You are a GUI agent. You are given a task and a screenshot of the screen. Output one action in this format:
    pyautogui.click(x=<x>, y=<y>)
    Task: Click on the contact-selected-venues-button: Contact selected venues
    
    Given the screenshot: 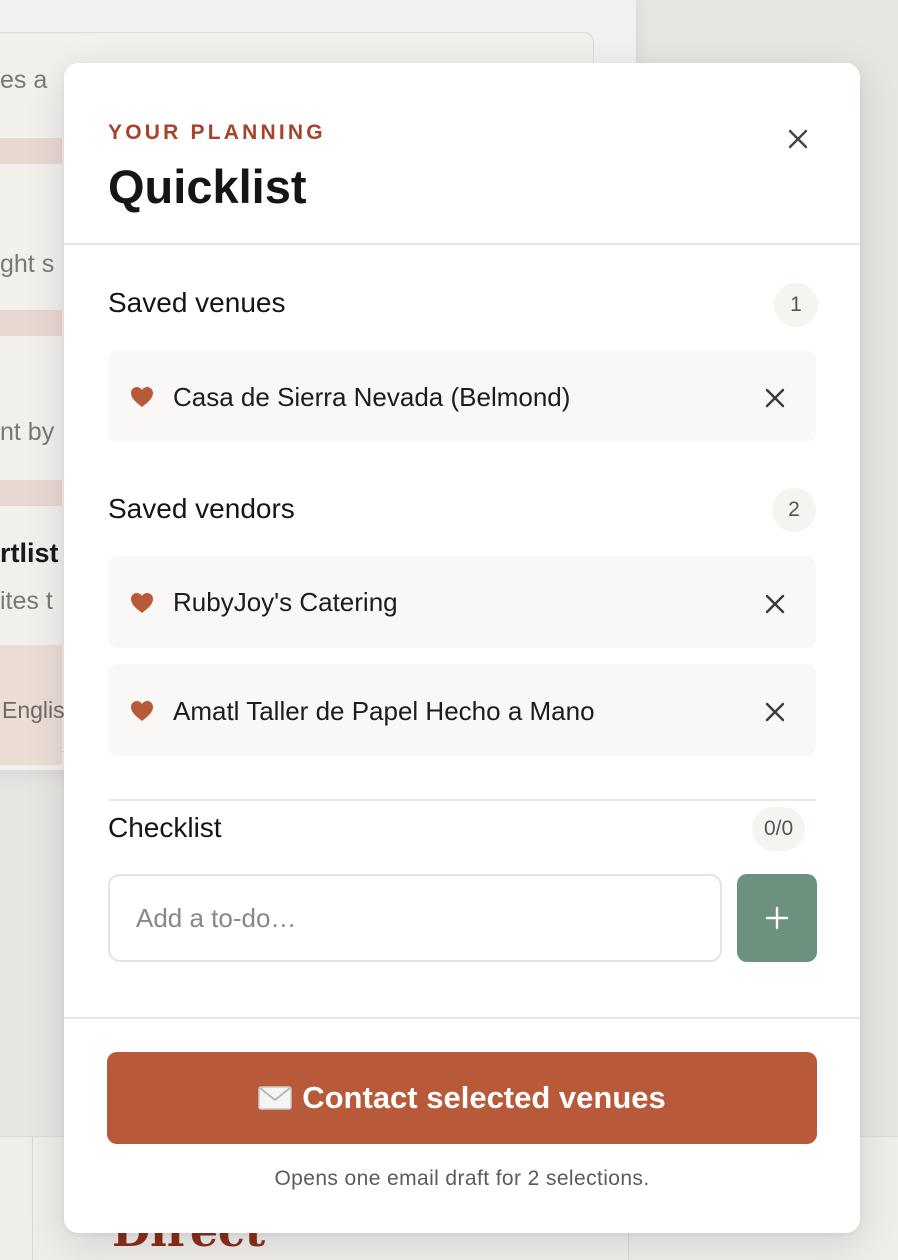 What is the action you would take?
    pyautogui.click(x=462, y=1098)
    